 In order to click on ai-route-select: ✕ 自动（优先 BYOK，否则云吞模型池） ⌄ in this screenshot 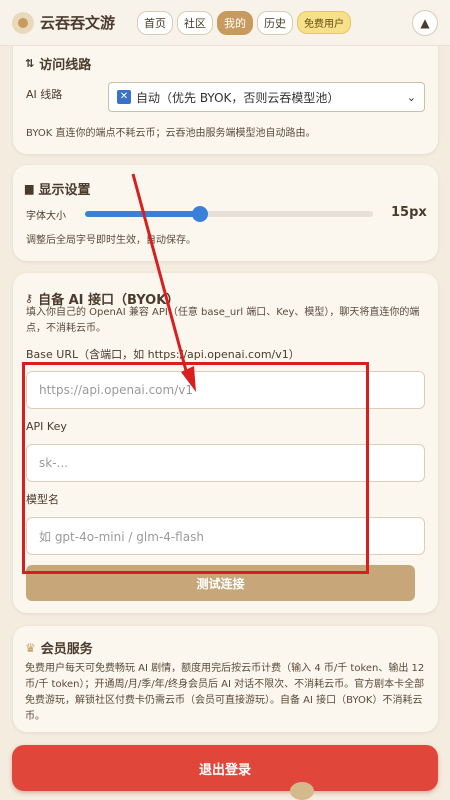, I will do `click(266, 97)`.